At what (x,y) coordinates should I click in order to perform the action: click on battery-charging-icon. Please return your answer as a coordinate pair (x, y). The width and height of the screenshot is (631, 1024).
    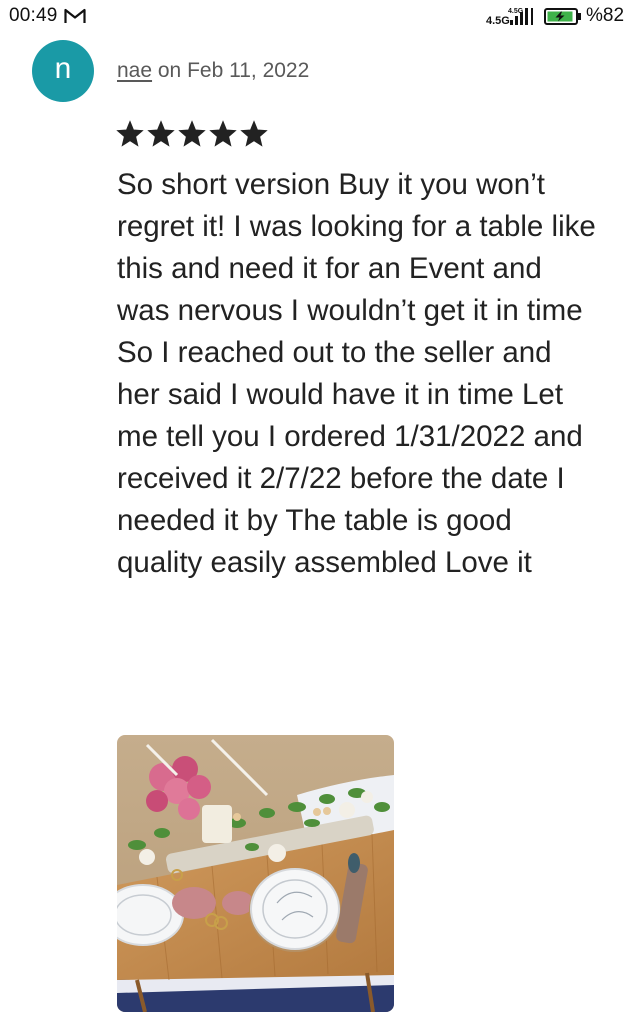
    Looking at the image, I should click on (562, 16).